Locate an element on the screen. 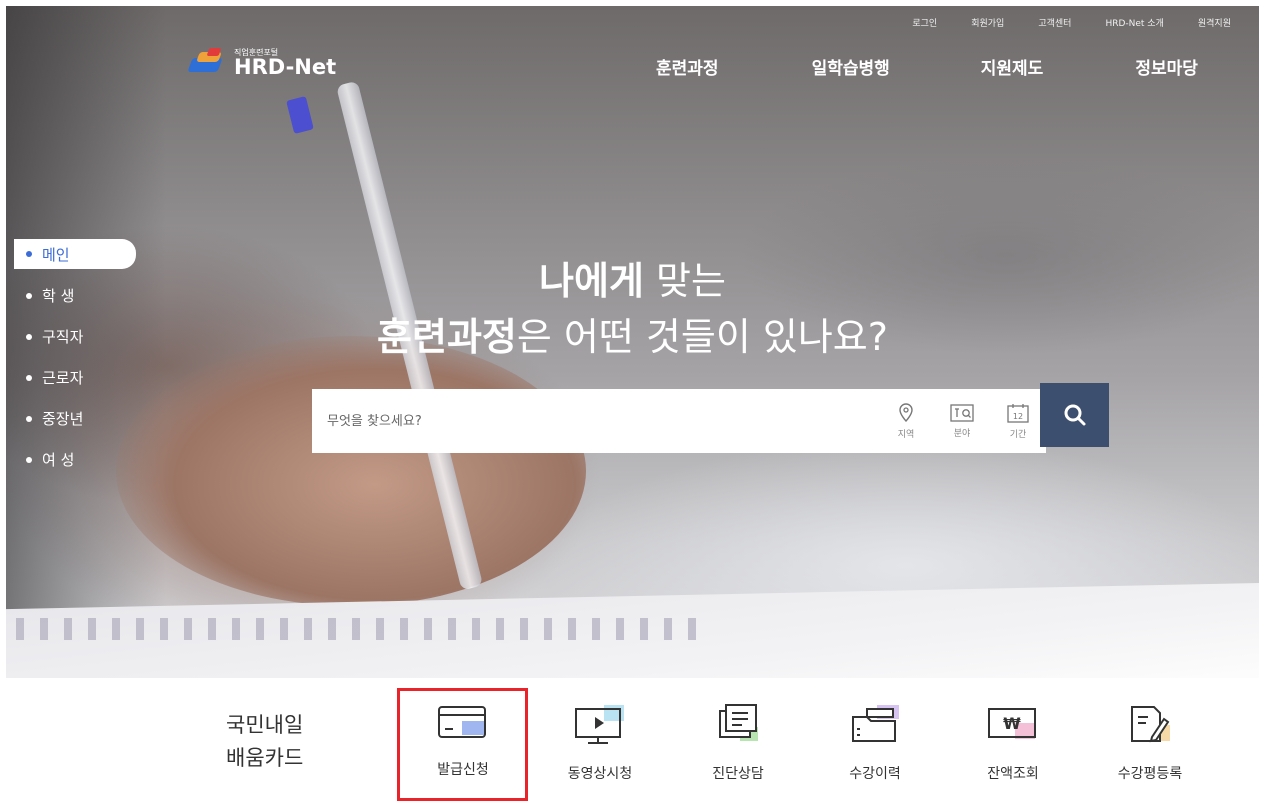 This screenshot has height=804, width=1265. side-item-worker: 근로자 is located at coordinates (75, 377).